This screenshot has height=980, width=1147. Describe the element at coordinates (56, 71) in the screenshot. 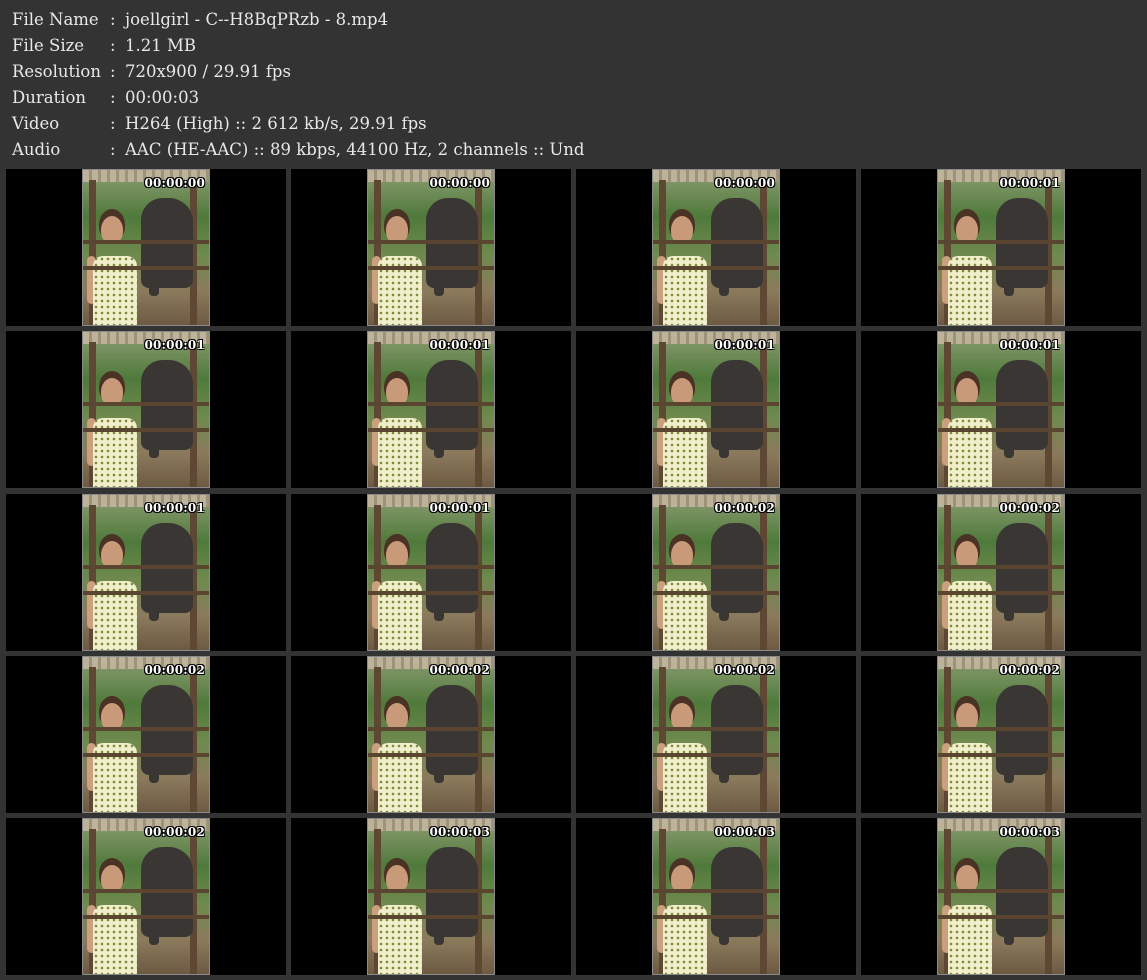

I see `info-label: Resolution` at that location.